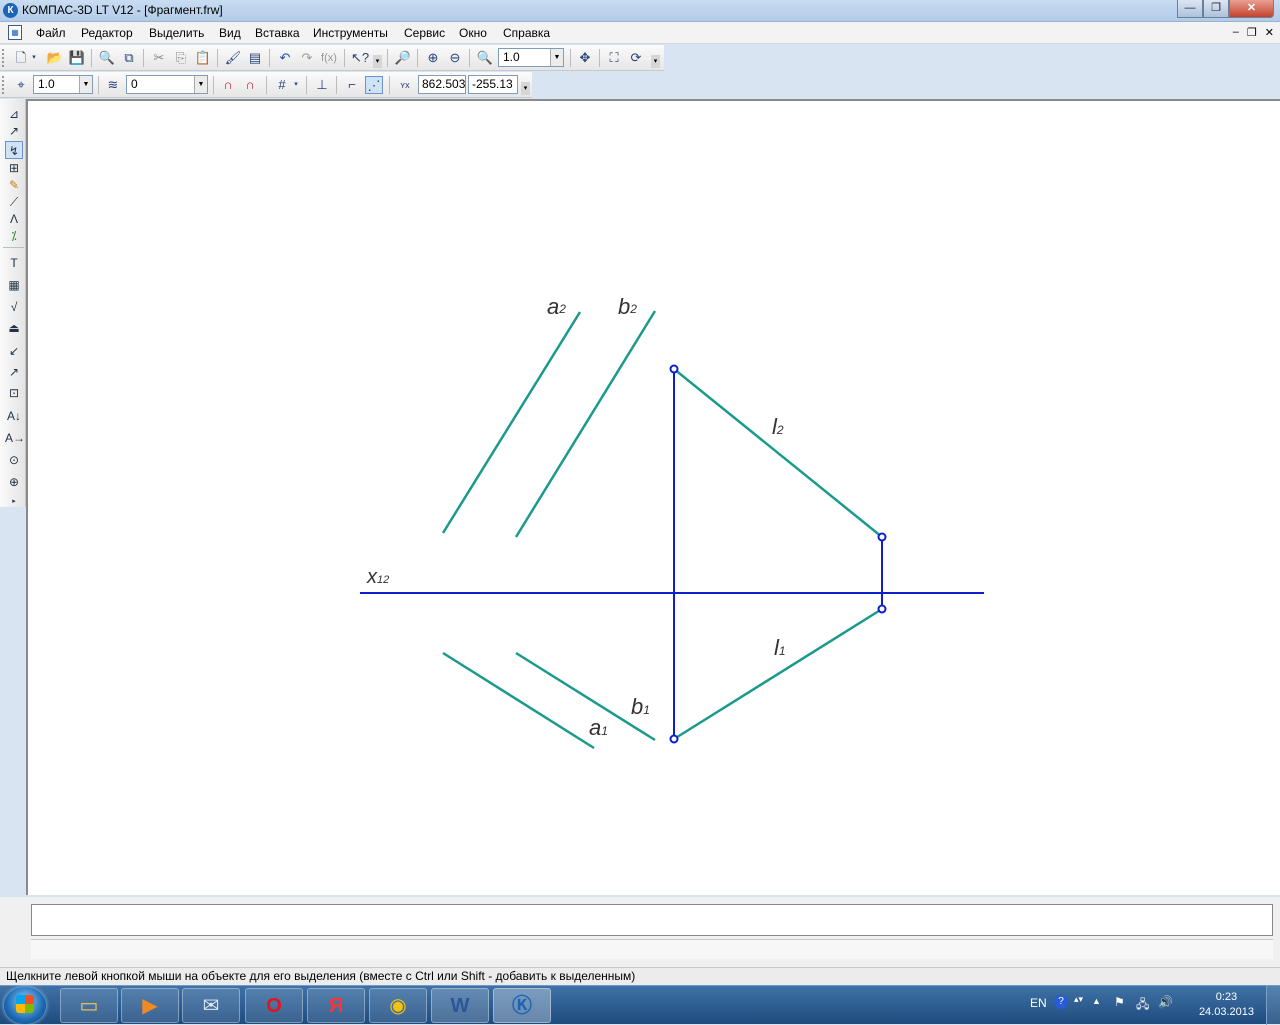 Image resolution: width=1280 pixels, height=1025 pixels. Describe the element at coordinates (14, 131) in the screenshot. I see `dimensions-icon: ↗` at that location.